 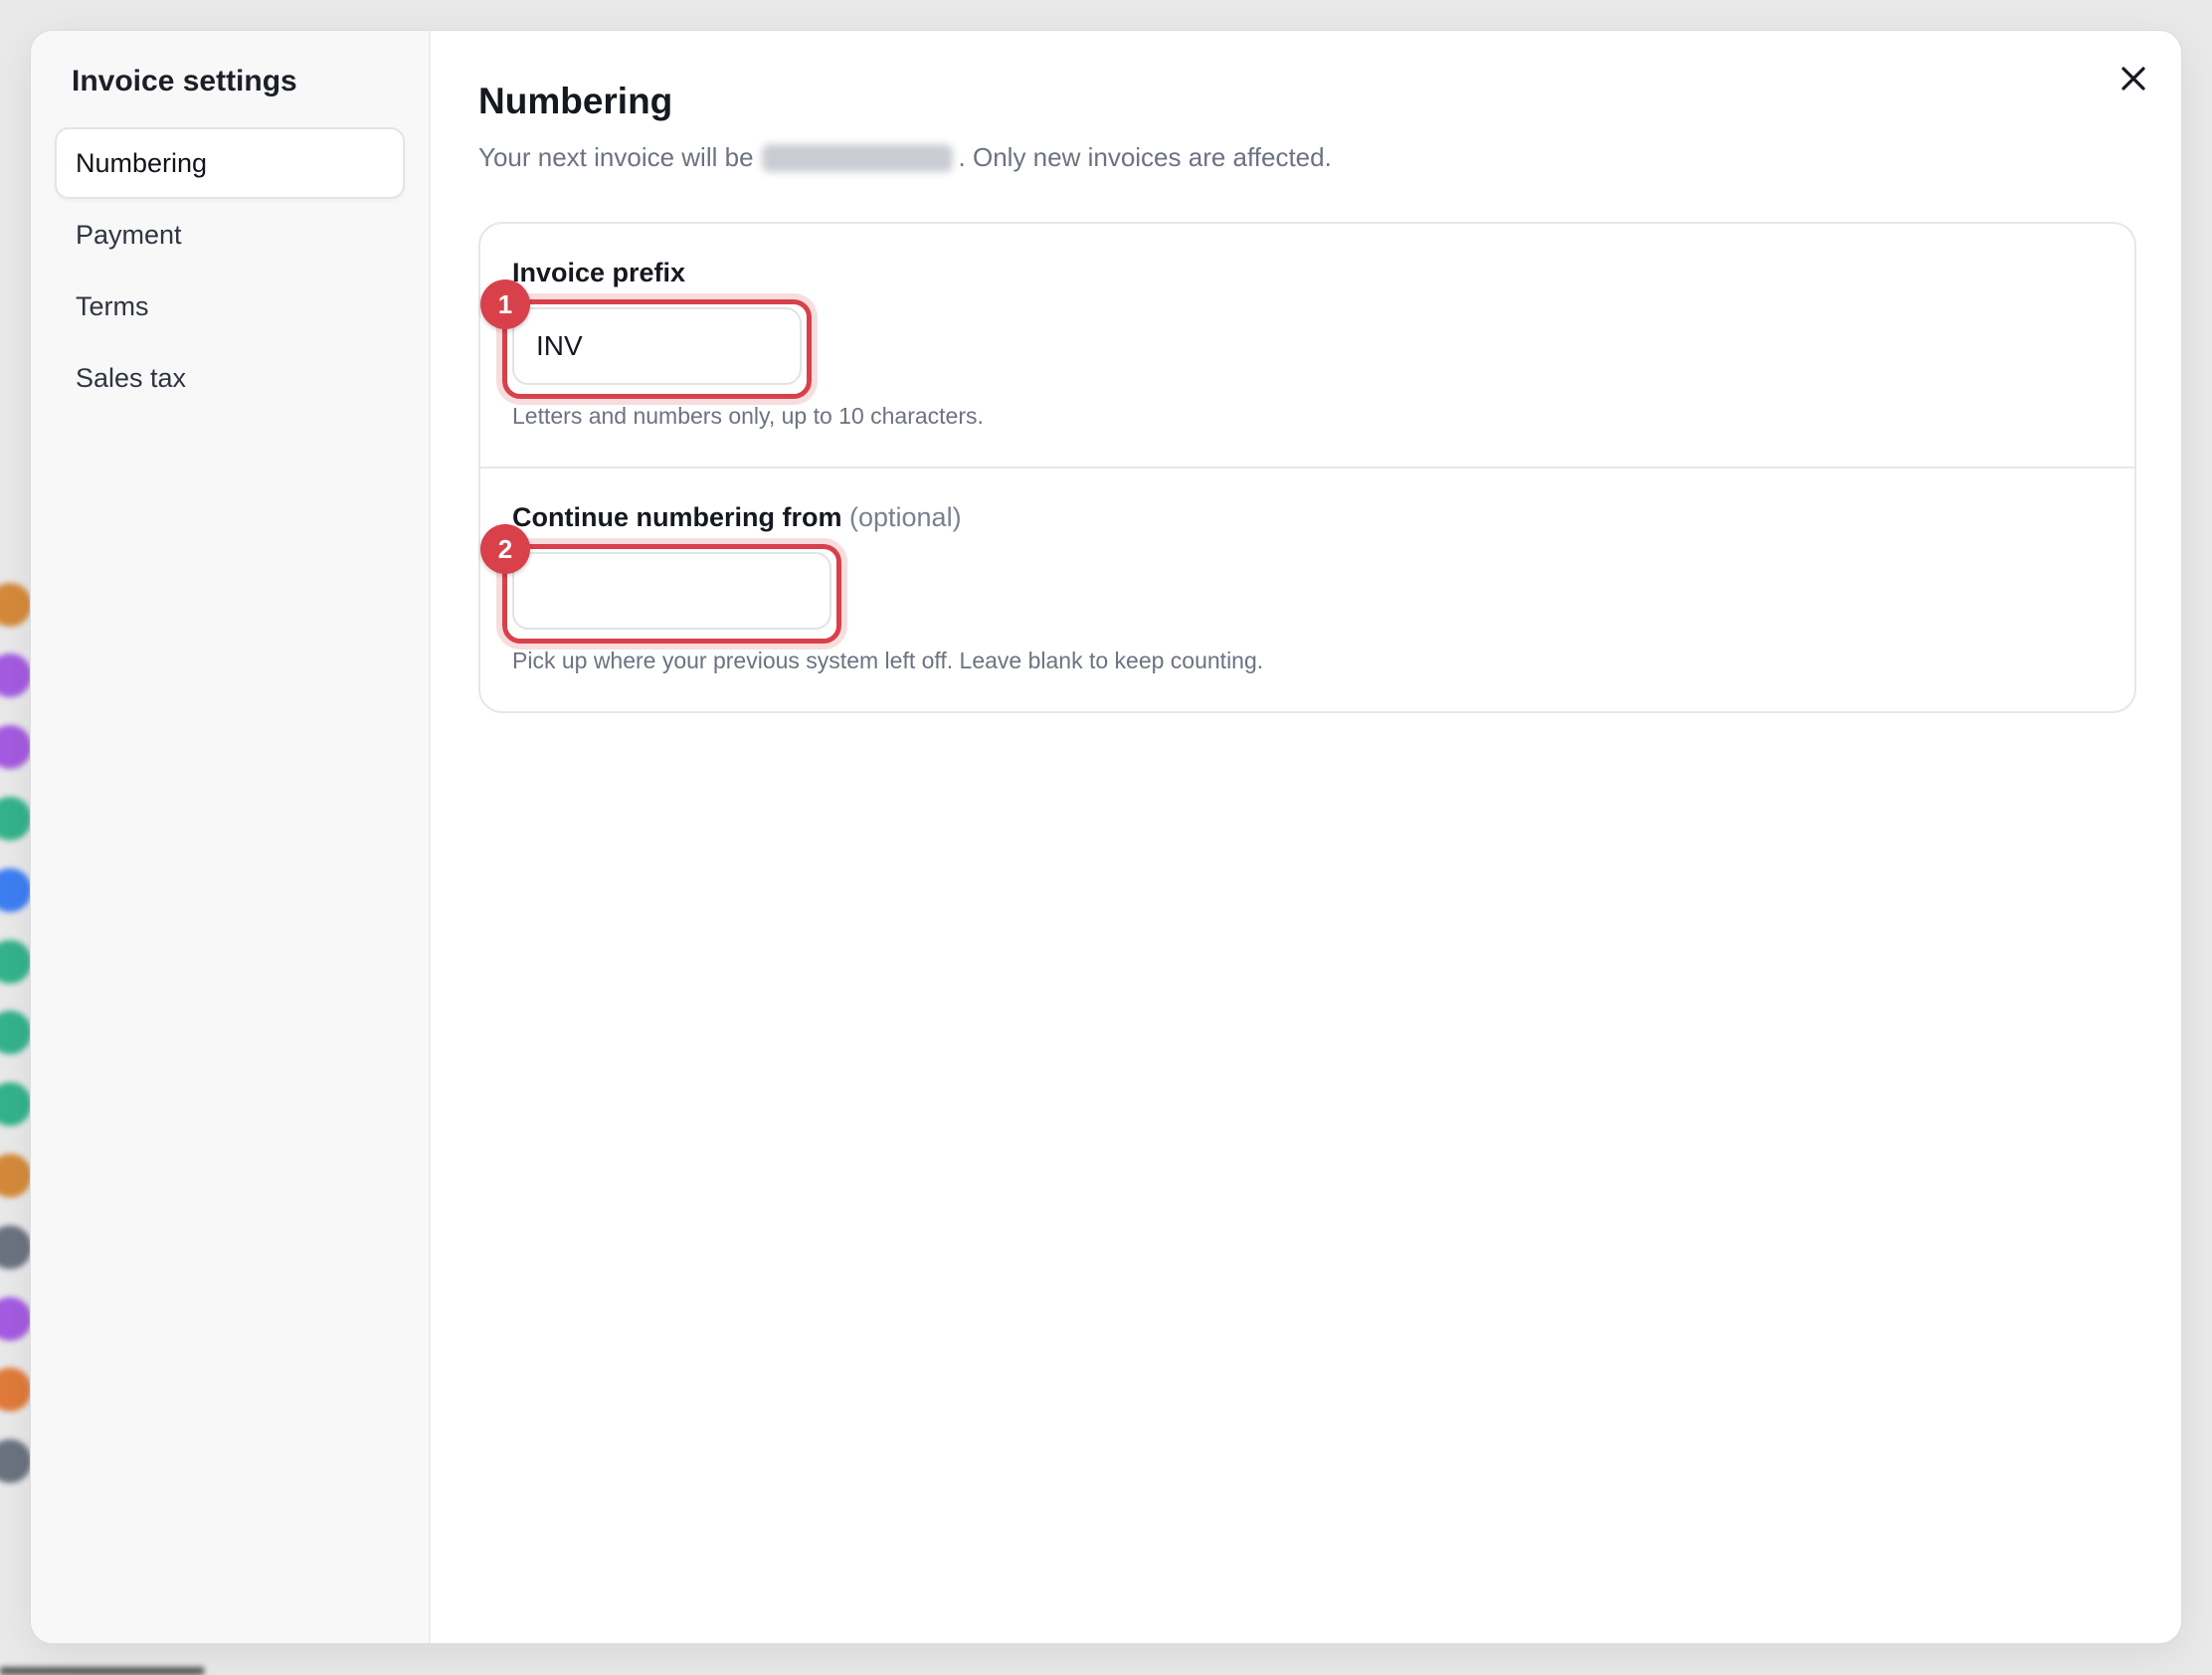 I want to click on step-badge: 1, so click(x=505, y=304).